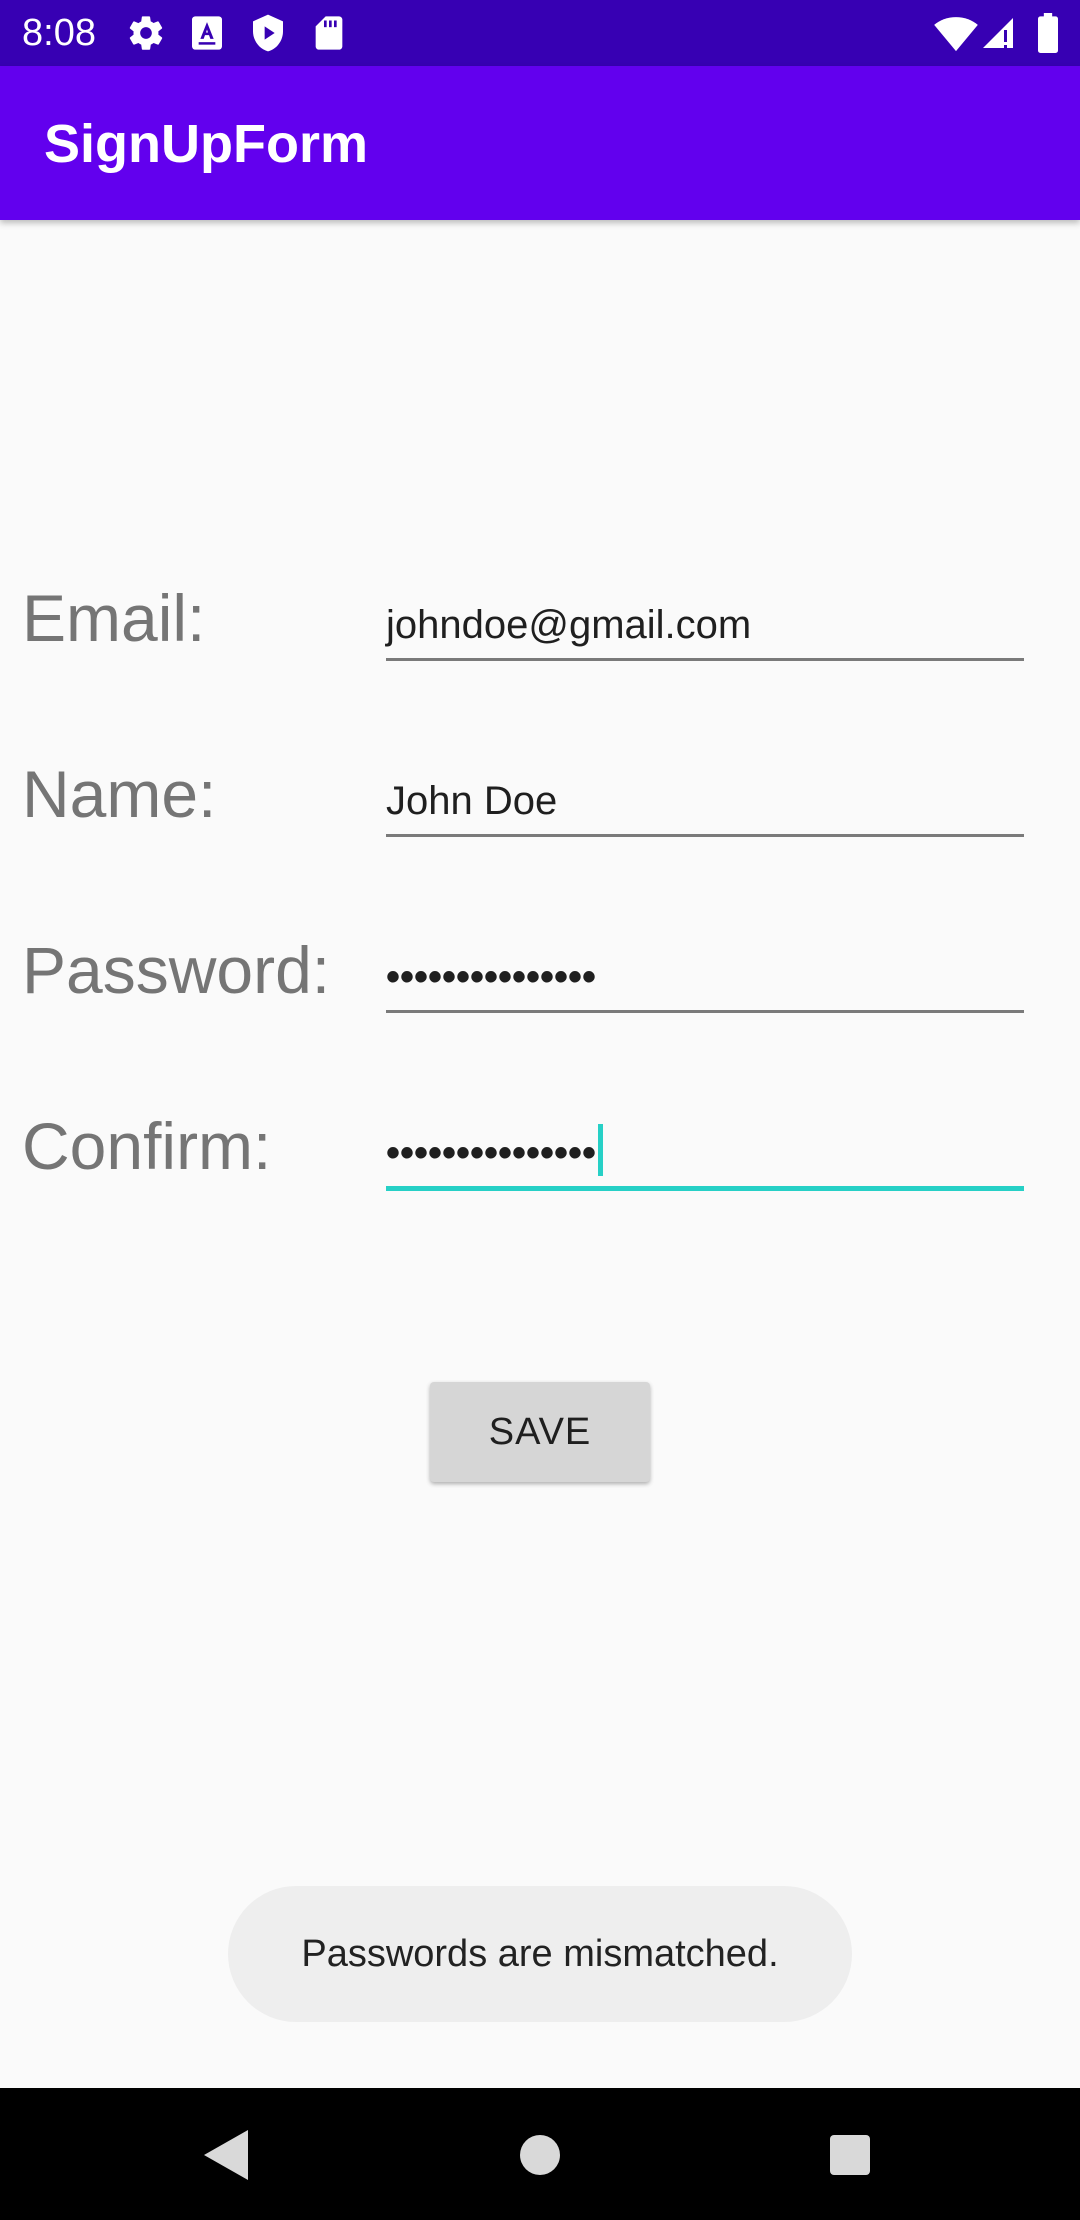 This screenshot has width=1080, height=2220. Describe the element at coordinates (540, 1954) in the screenshot. I see `toast-message: Passwords are mismatched.` at that location.